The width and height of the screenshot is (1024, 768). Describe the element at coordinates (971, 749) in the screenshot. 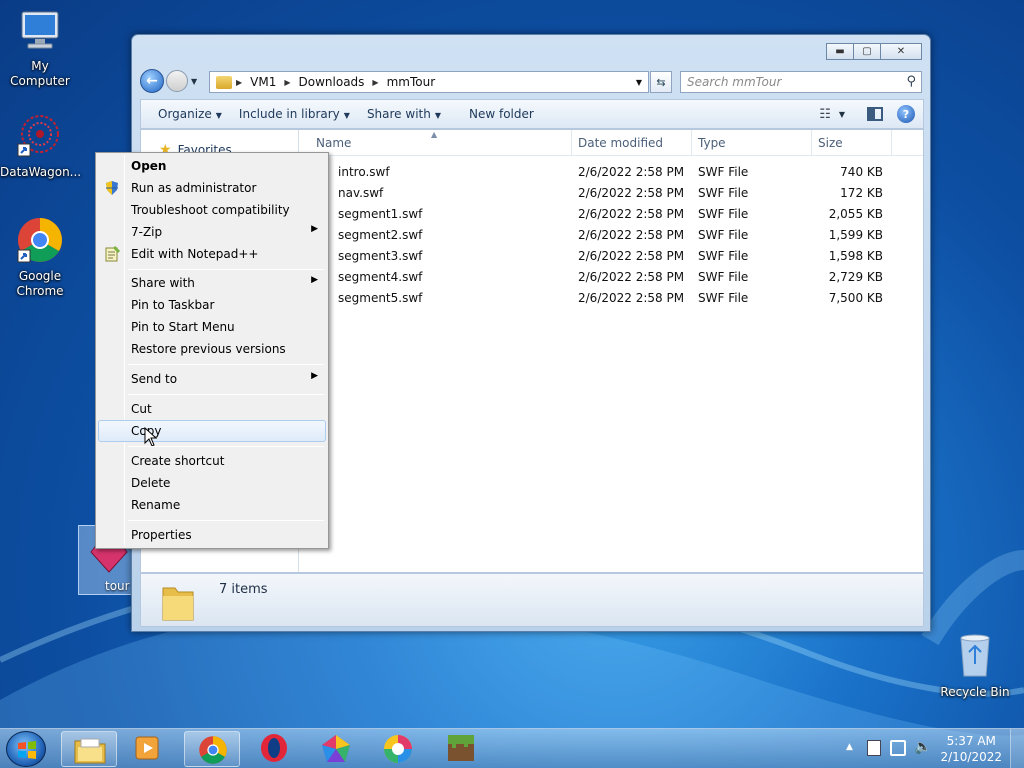

I see `clock: 5:37 AM 2/10/2022` at that location.